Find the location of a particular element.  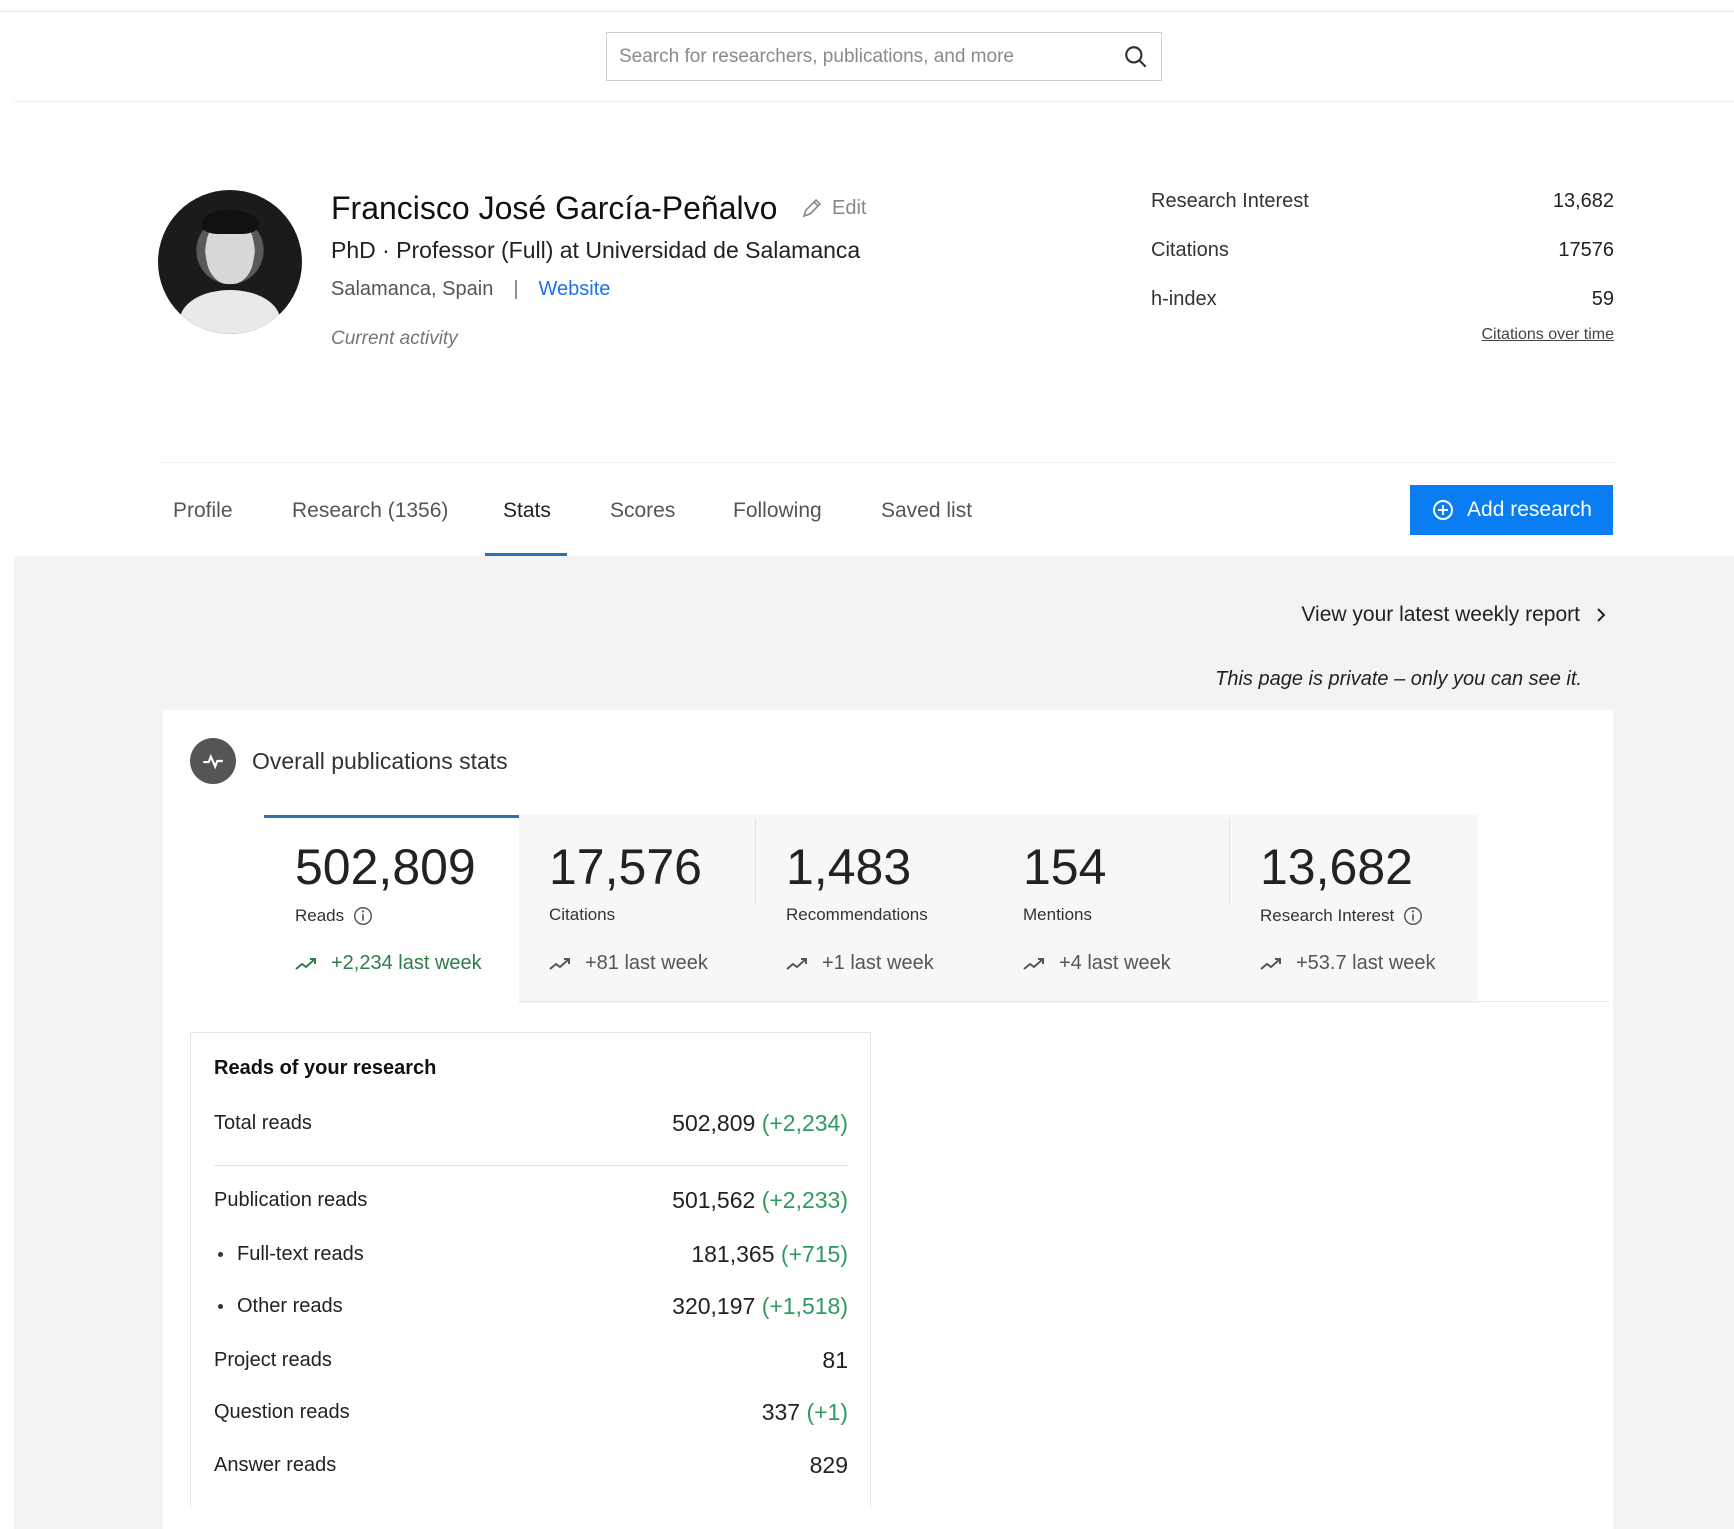

stat-label-text: Citations is located at coordinates (582, 914).